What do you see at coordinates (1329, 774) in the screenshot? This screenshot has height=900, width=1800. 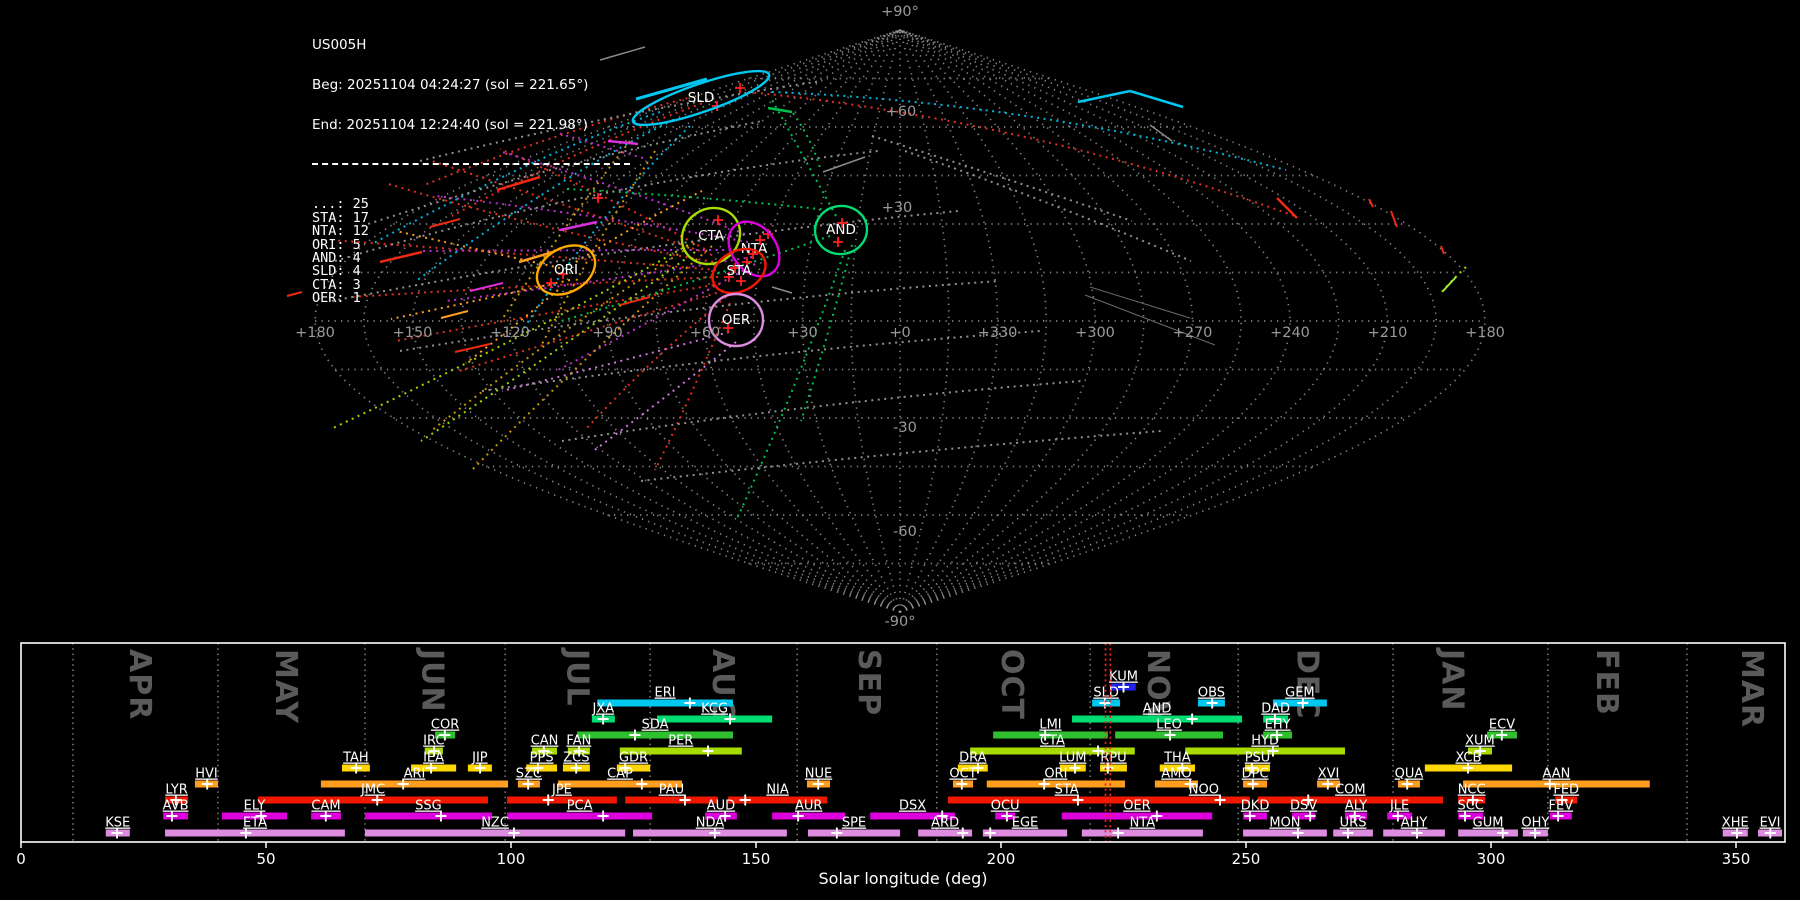 I see `shower-label: XVI` at bounding box center [1329, 774].